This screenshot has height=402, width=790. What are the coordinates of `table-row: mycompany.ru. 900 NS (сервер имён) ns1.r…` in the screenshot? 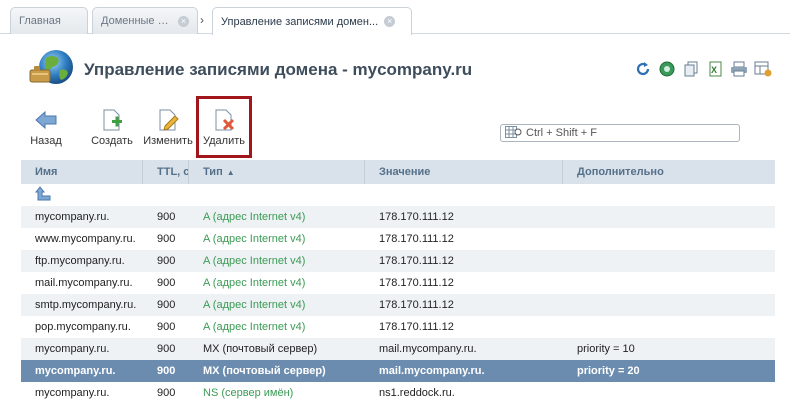 It's located at (398, 392).